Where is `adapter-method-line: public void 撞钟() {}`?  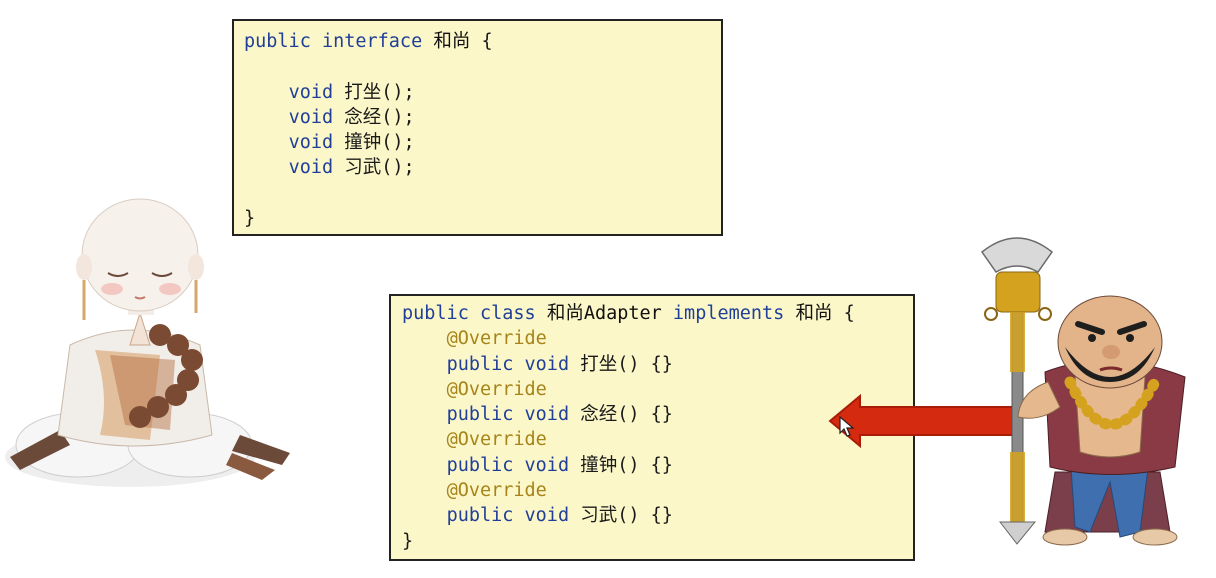 adapter-method-line: public void 撞钟() {} is located at coordinates (652, 465).